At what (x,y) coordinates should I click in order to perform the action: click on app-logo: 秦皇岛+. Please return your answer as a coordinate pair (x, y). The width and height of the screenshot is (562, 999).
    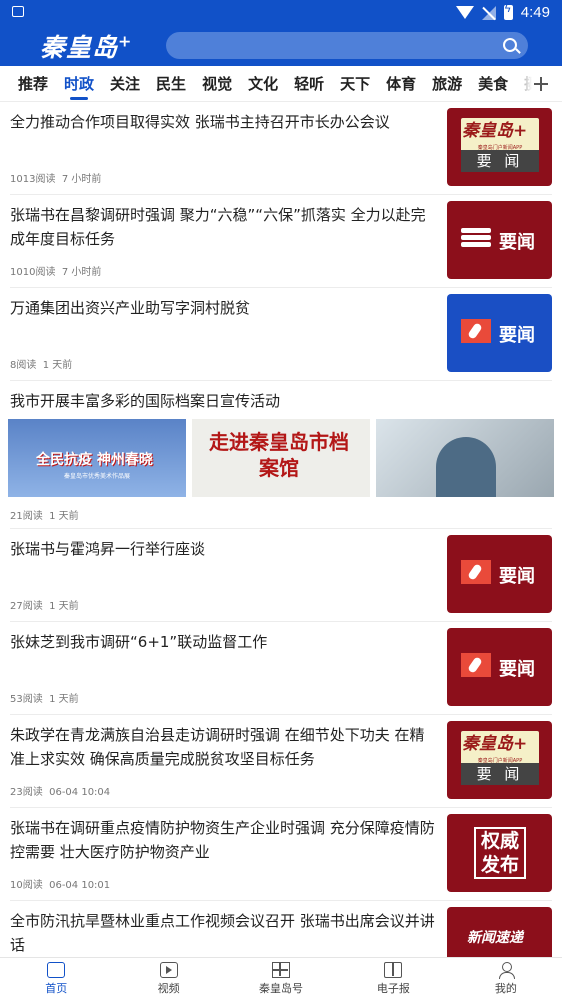
    Looking at the image, I should click on (86, 46).